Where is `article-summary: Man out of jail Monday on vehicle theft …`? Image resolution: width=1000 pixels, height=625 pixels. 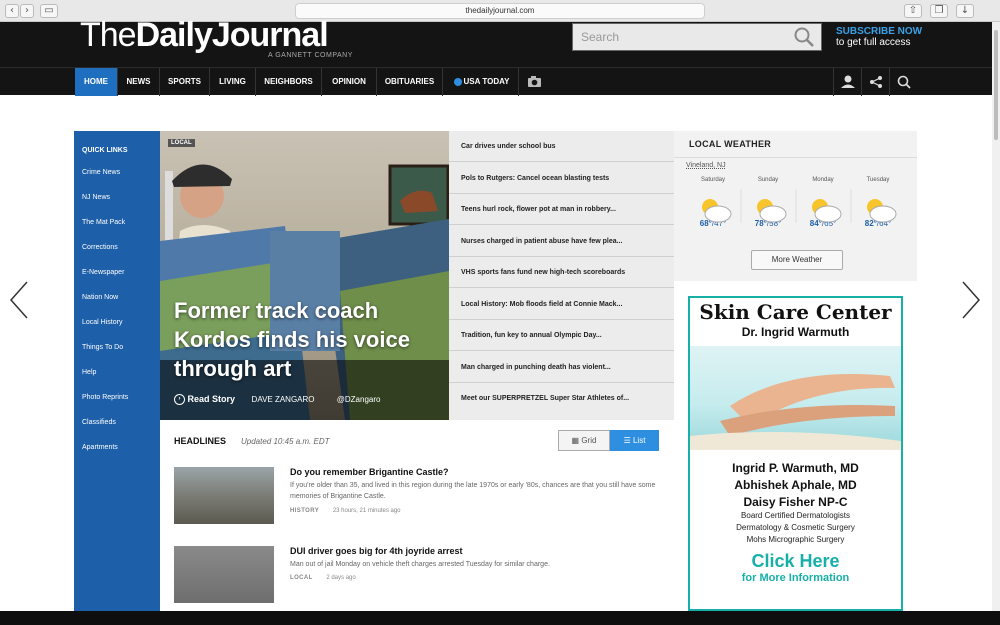
article-summary: Man out of jail Monday on vehicle theft … is located at coordinates (420, 564).